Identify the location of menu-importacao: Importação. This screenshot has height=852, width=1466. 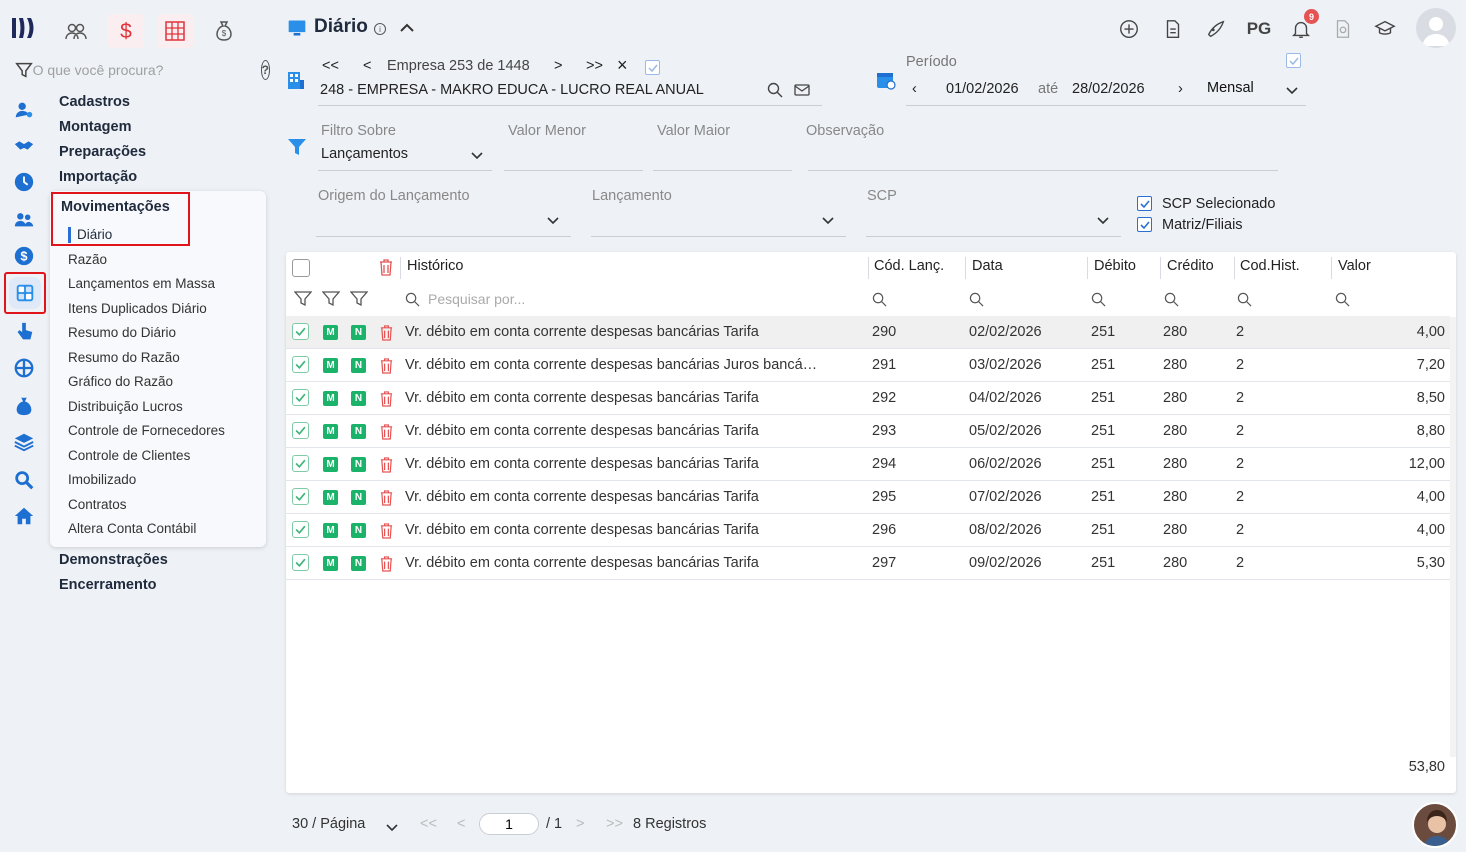
(98, 177).